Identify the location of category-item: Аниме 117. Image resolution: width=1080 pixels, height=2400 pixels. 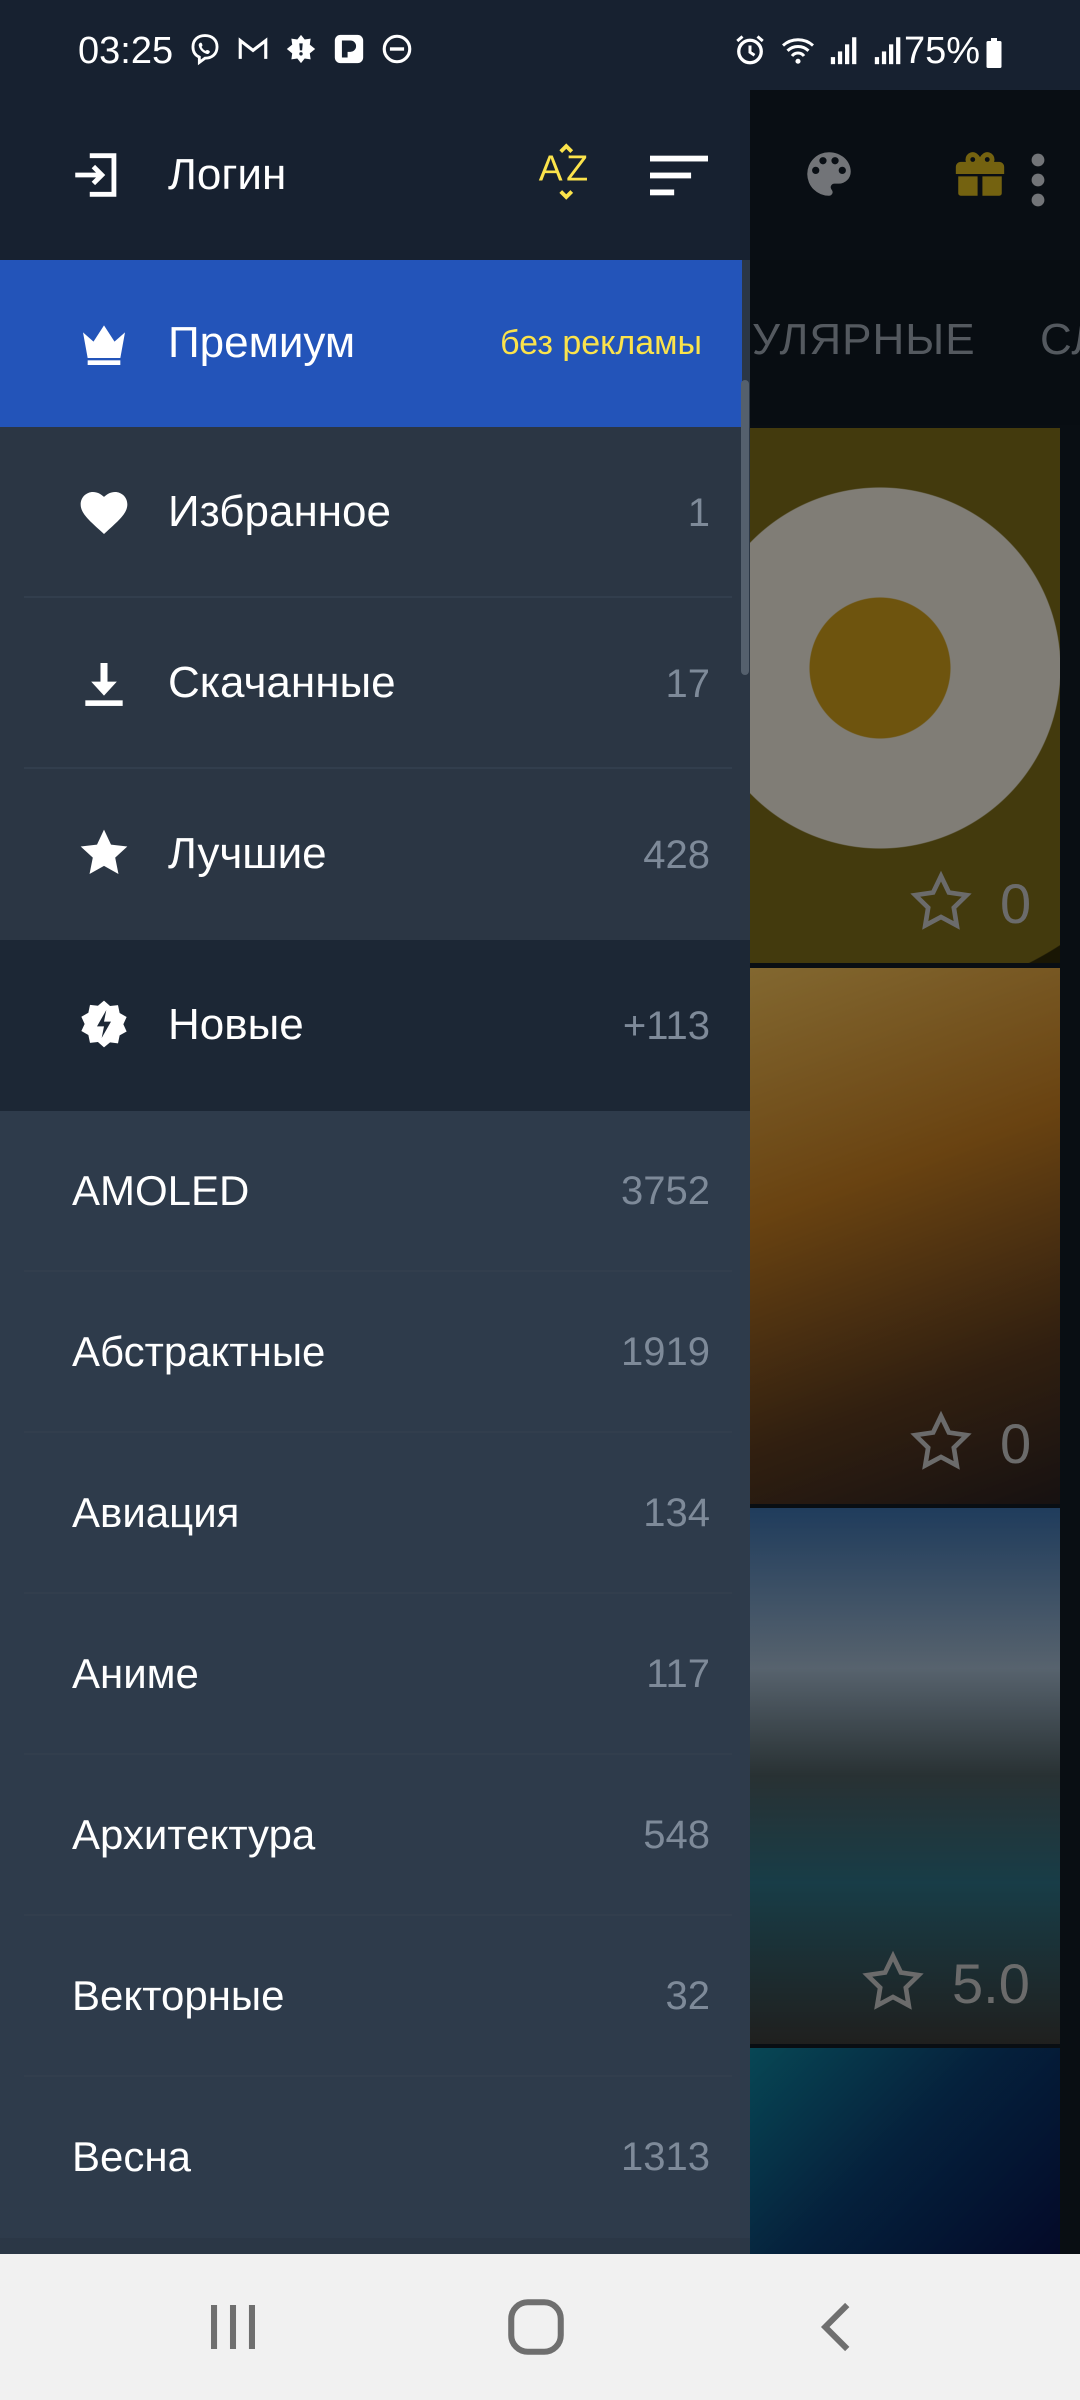
(375, 1674).